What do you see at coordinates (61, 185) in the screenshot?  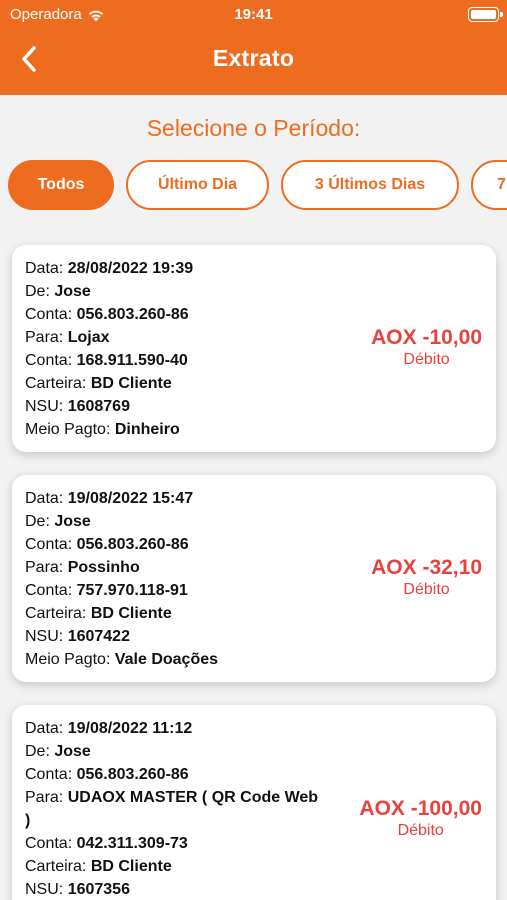 I see `chip-todos: Todos` at bounding box center [61, 185].